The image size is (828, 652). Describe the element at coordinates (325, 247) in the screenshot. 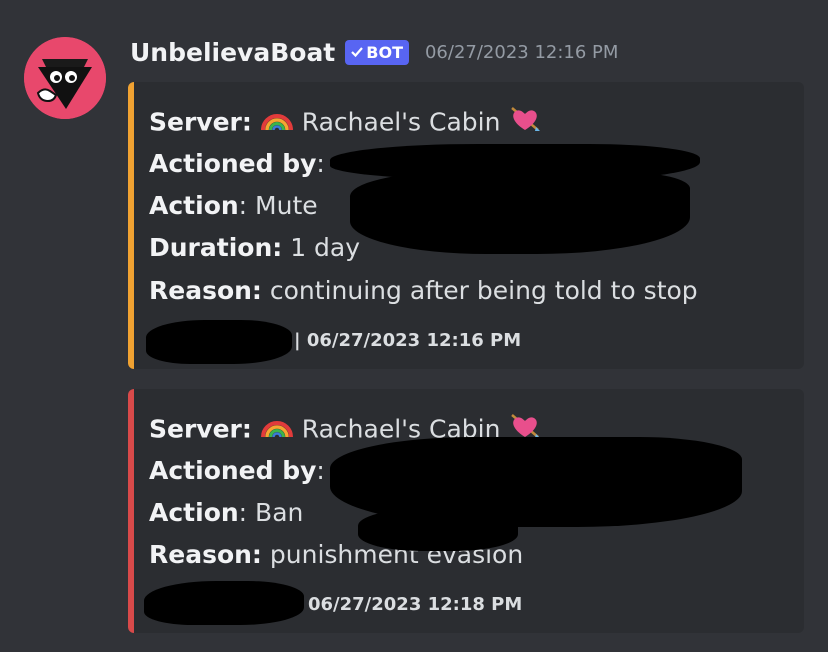

I see `duration-value: 1 day` at that location.